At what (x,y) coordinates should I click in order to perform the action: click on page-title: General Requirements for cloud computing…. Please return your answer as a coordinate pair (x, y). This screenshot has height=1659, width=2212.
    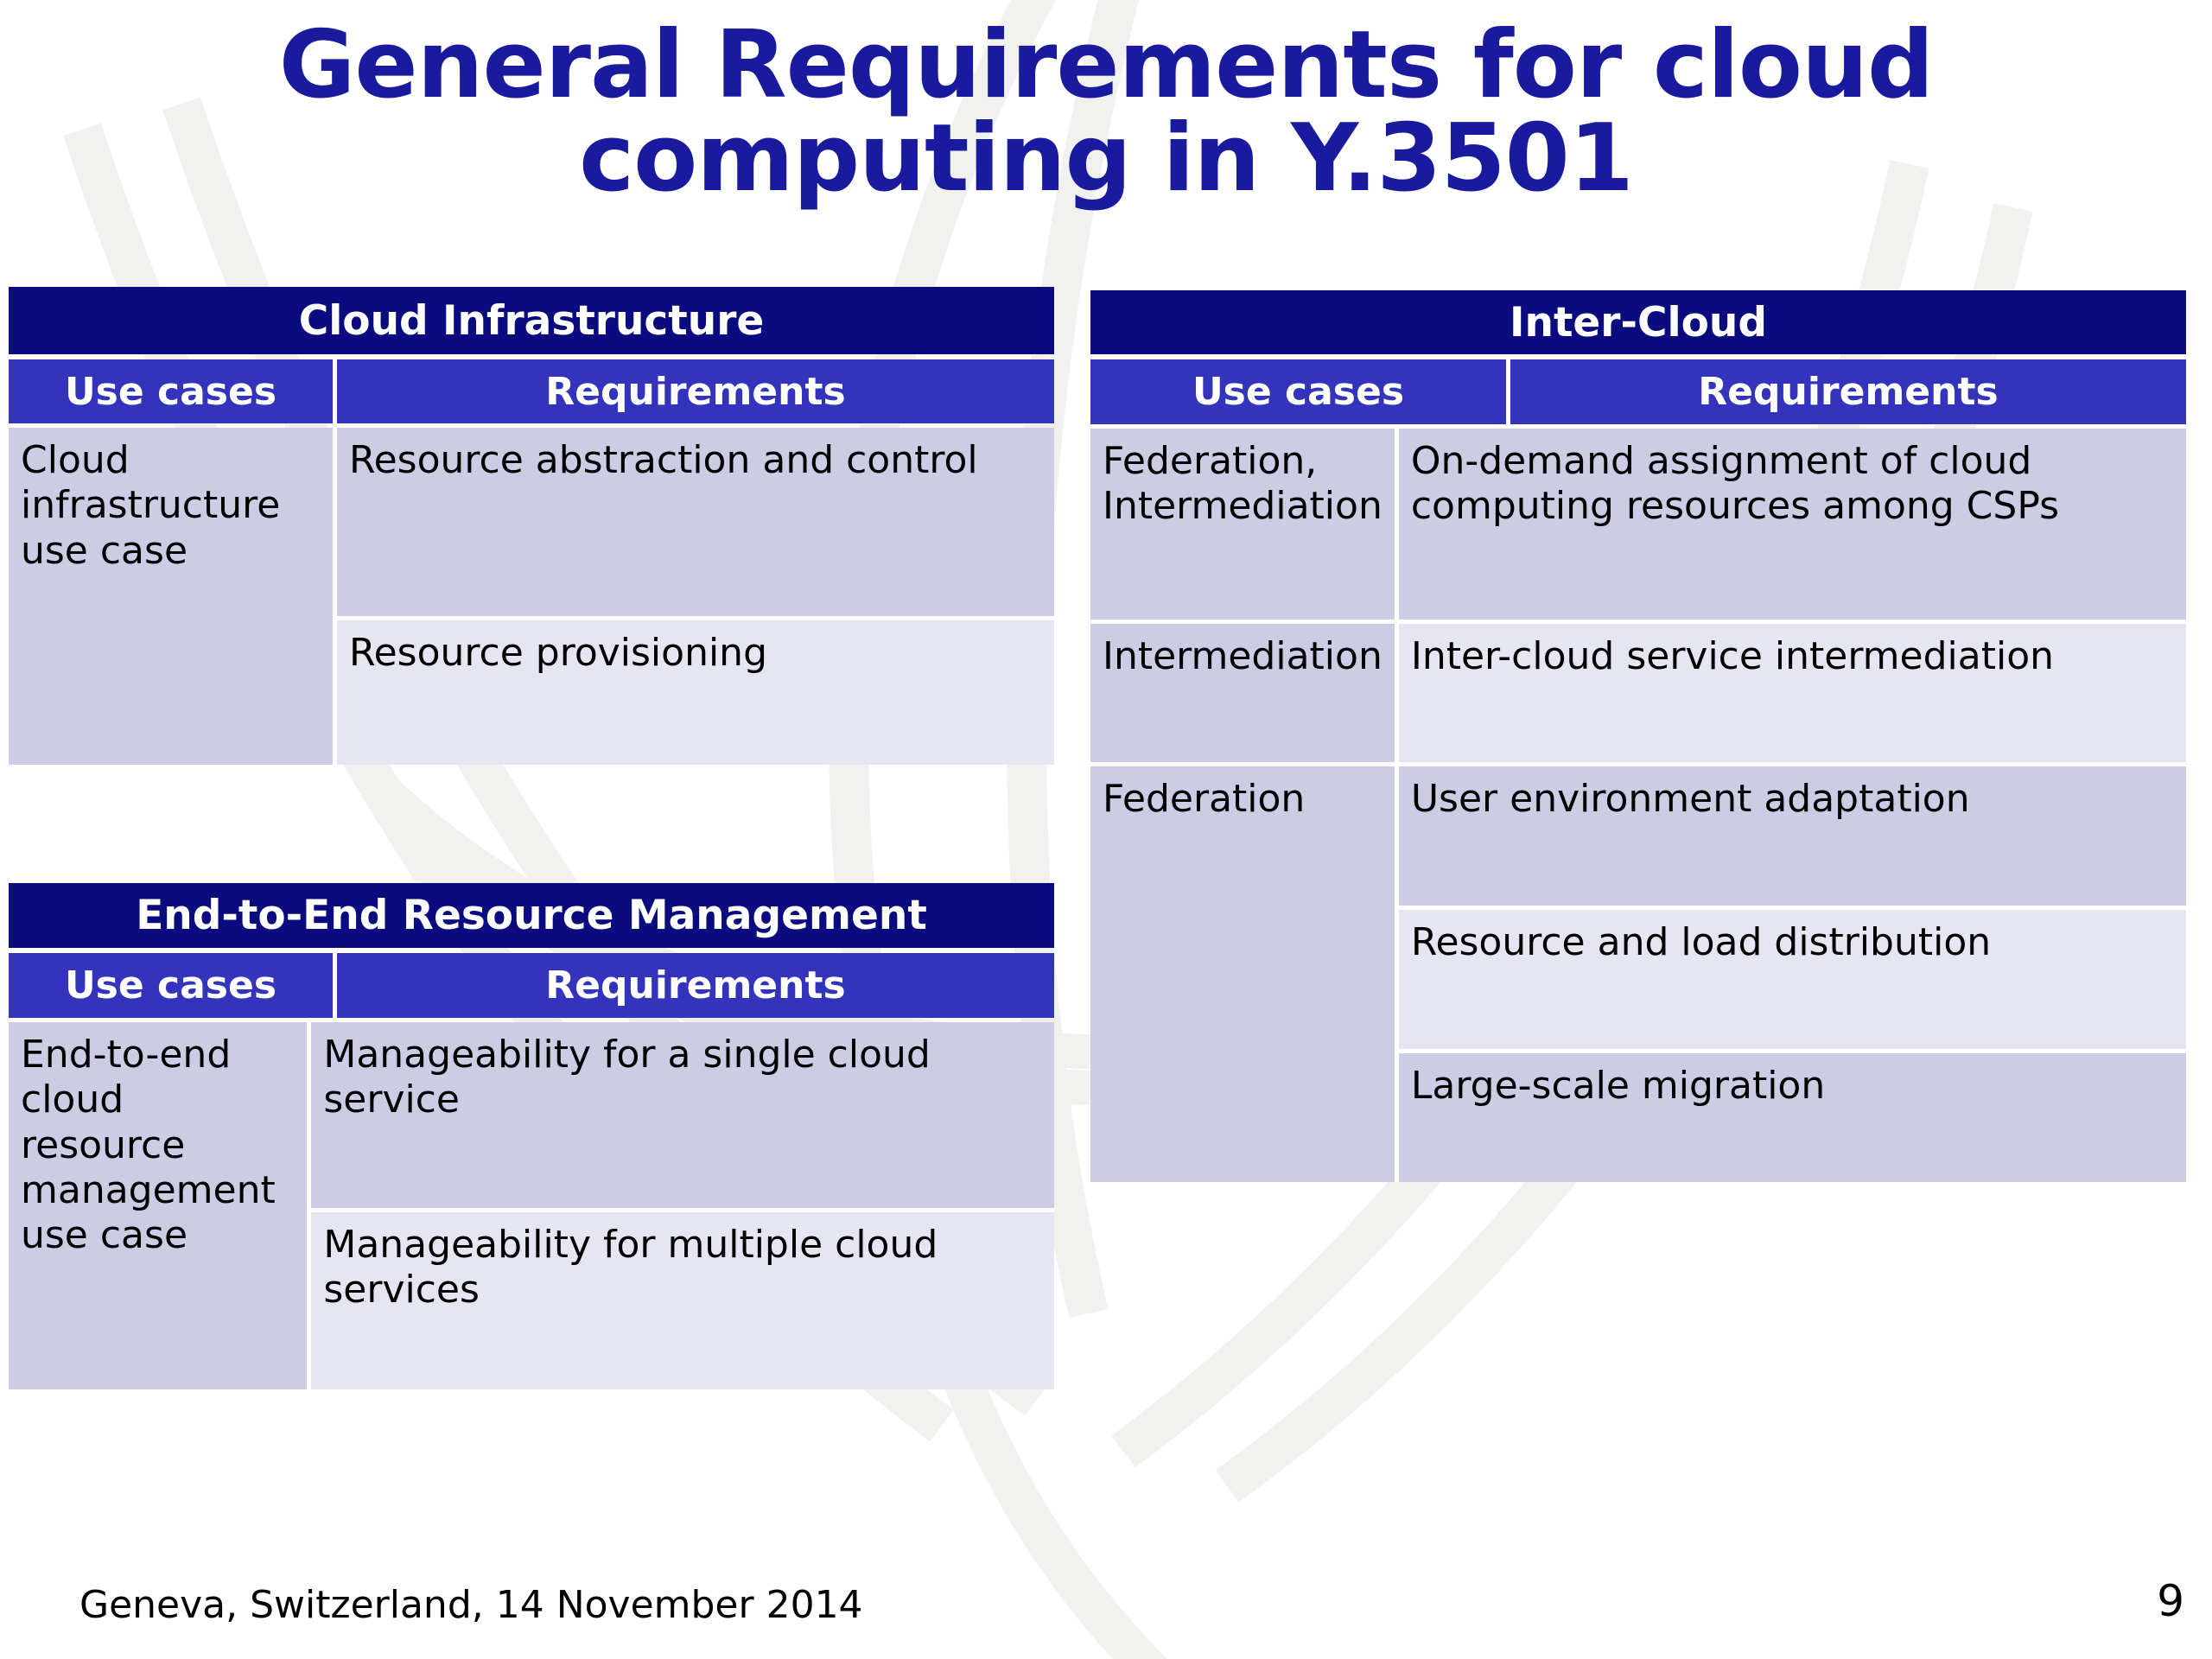
    Looking at the image, I should click on (1106, 112).